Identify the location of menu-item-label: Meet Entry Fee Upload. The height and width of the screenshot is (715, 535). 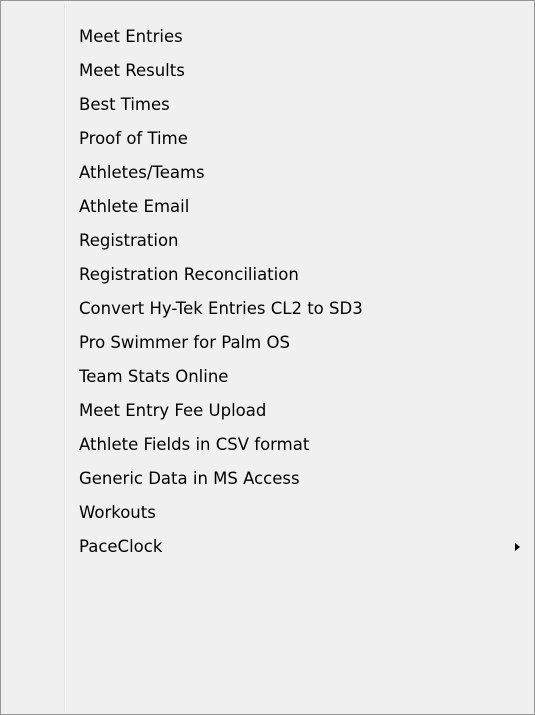
(173, 410).